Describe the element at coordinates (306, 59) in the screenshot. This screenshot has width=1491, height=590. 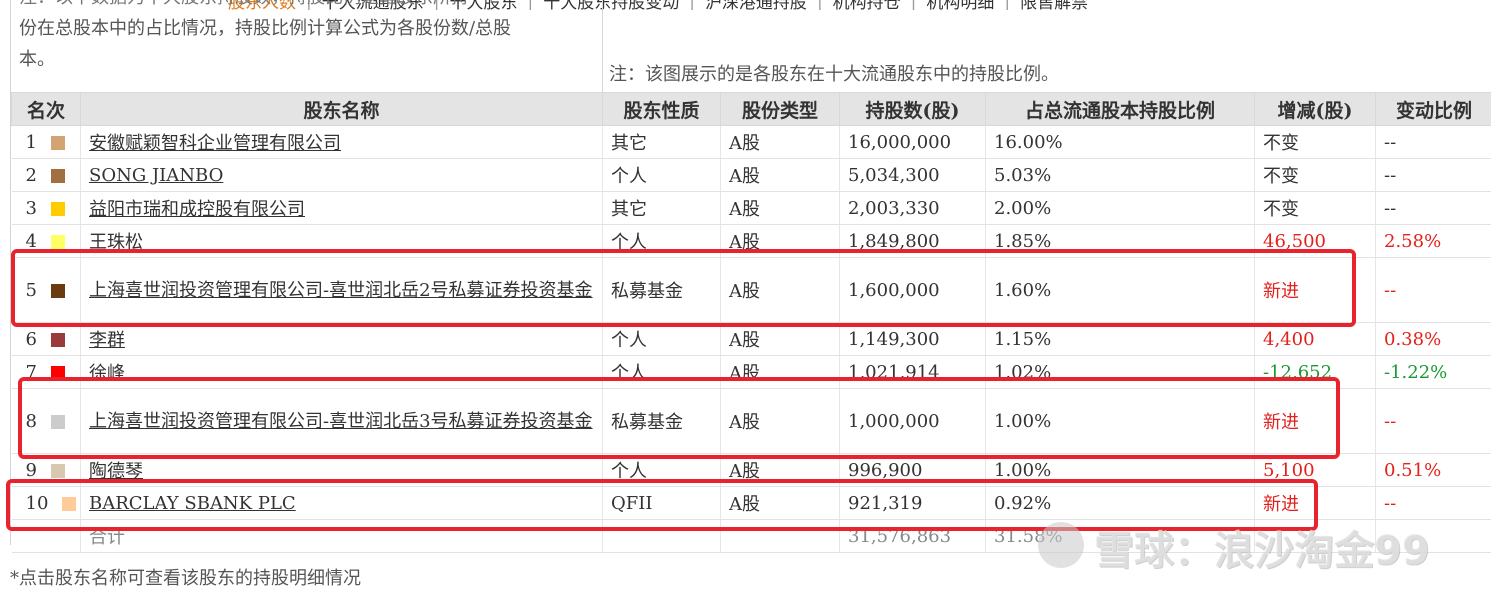
I see `description-line: 本。` at that location.